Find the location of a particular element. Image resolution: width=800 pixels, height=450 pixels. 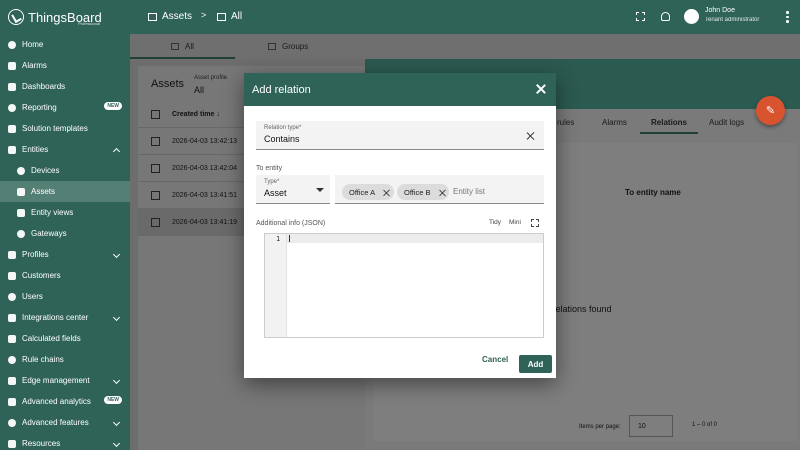

user-name: John Doe is located at coordinates (720, 10).